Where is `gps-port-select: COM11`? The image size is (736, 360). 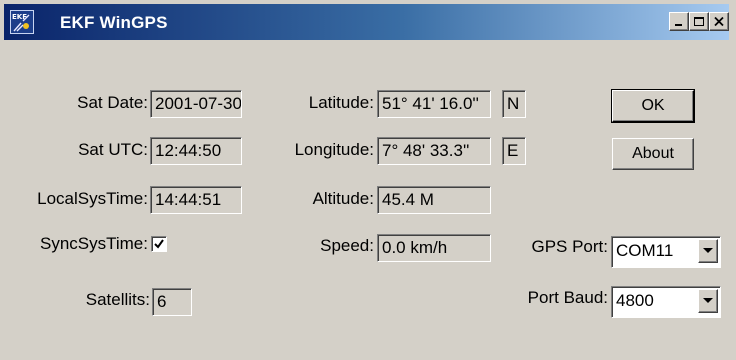
gps-port-select: COM11 is located at coordinates (666, 252).